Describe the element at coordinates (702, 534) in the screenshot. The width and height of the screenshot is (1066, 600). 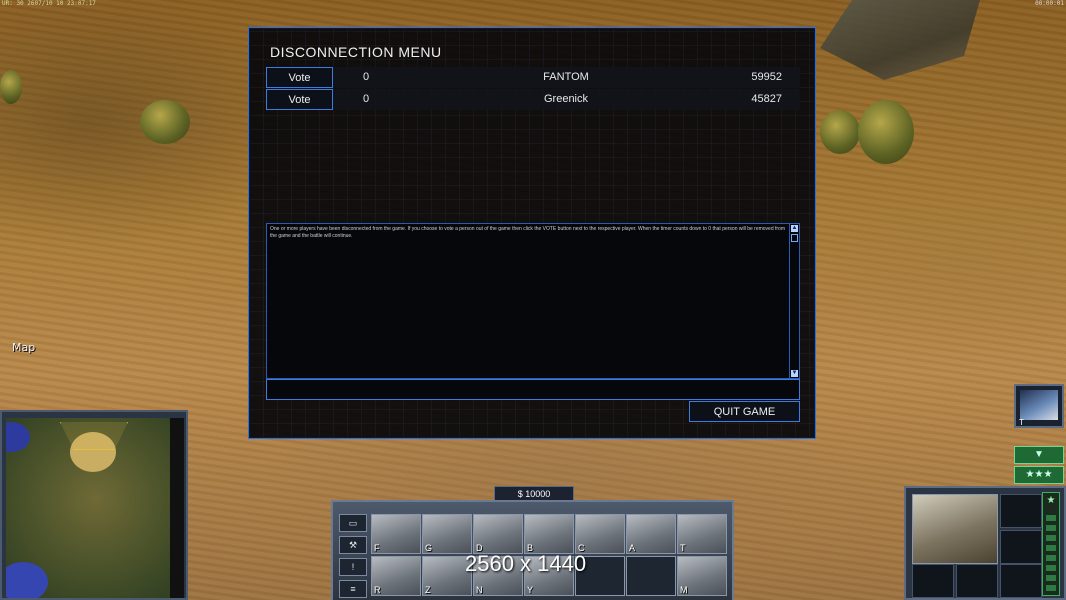
I see `build-slot: T` at that location.